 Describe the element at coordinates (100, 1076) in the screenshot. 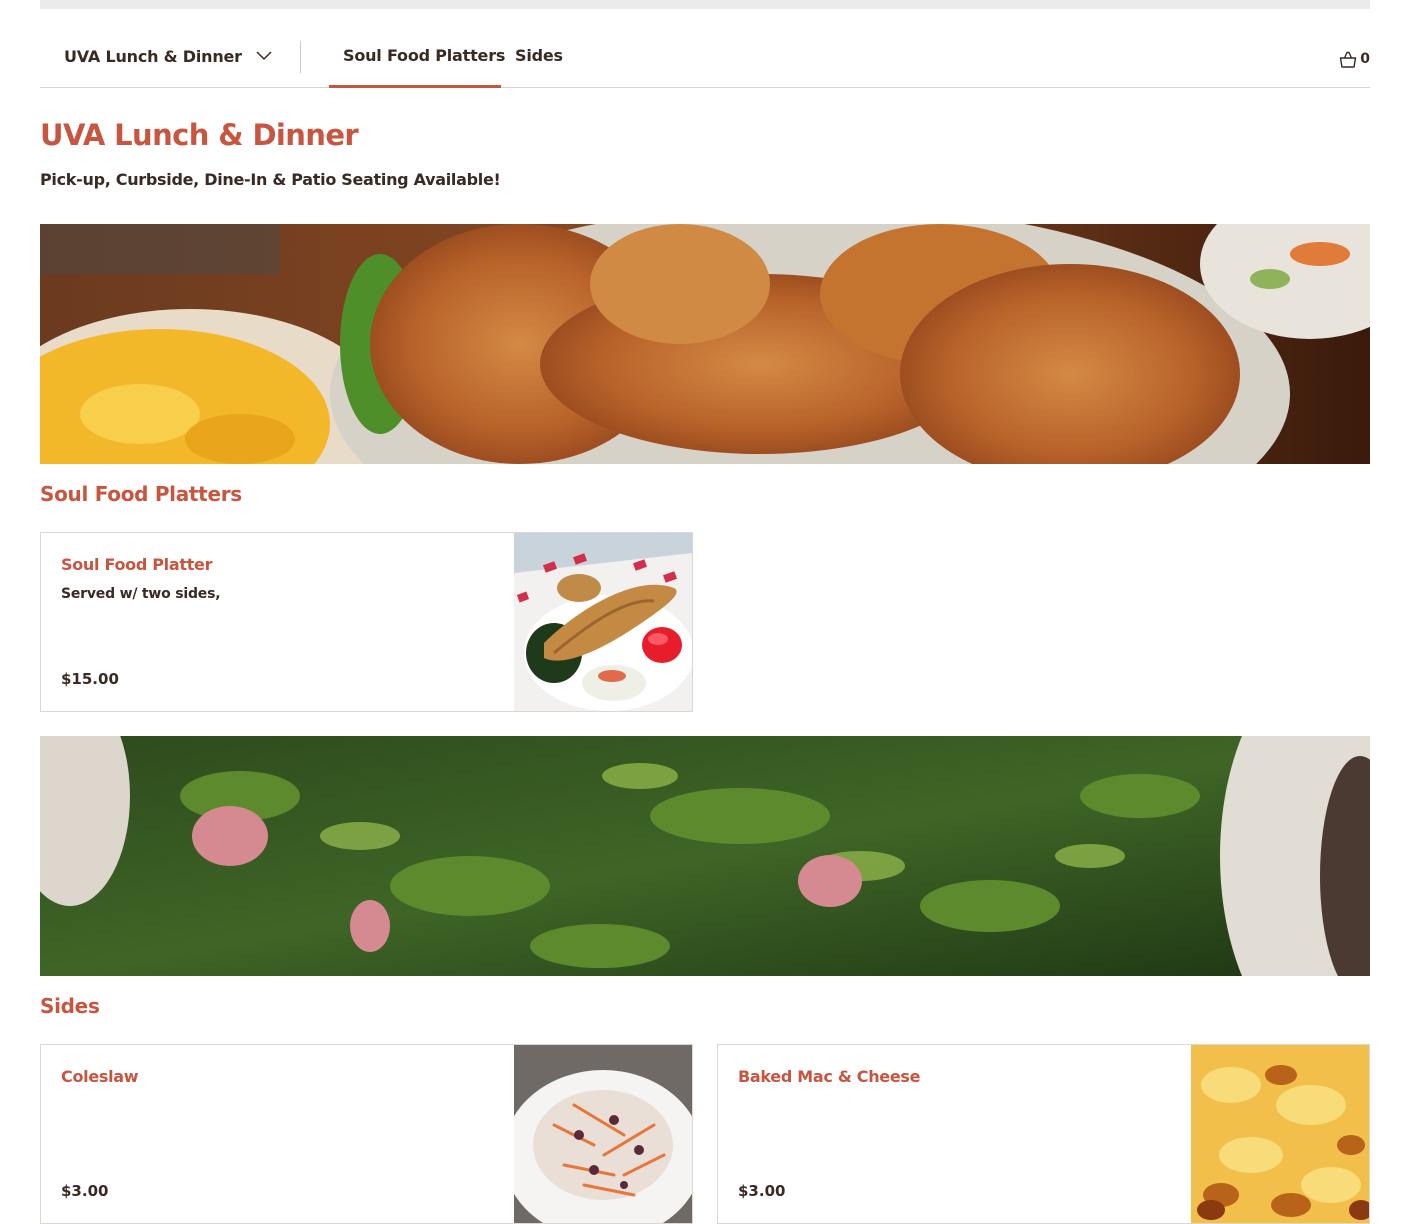

I see `menu-item-name: Coleslaw` at that location.